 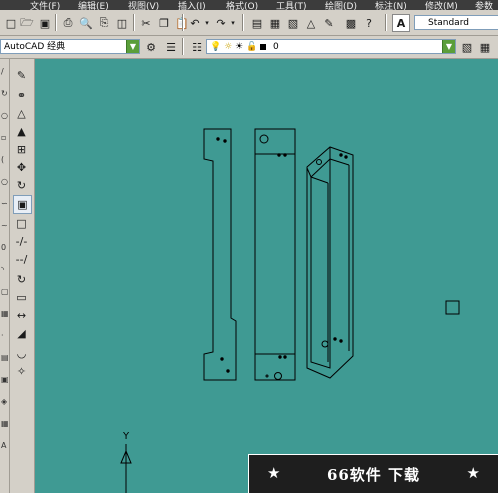 I want to click on ucs-y-label: Y, so click(x=126, y=436).